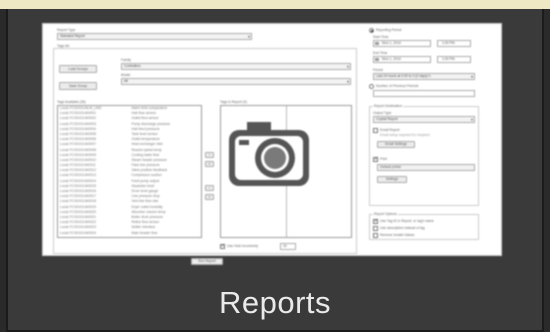 The image size is (550, 332). Describe the element at coordinates (407, 221) in the screenshot. I see `option-1-label: Use Tag ID in Report, or tag's name` at that location.